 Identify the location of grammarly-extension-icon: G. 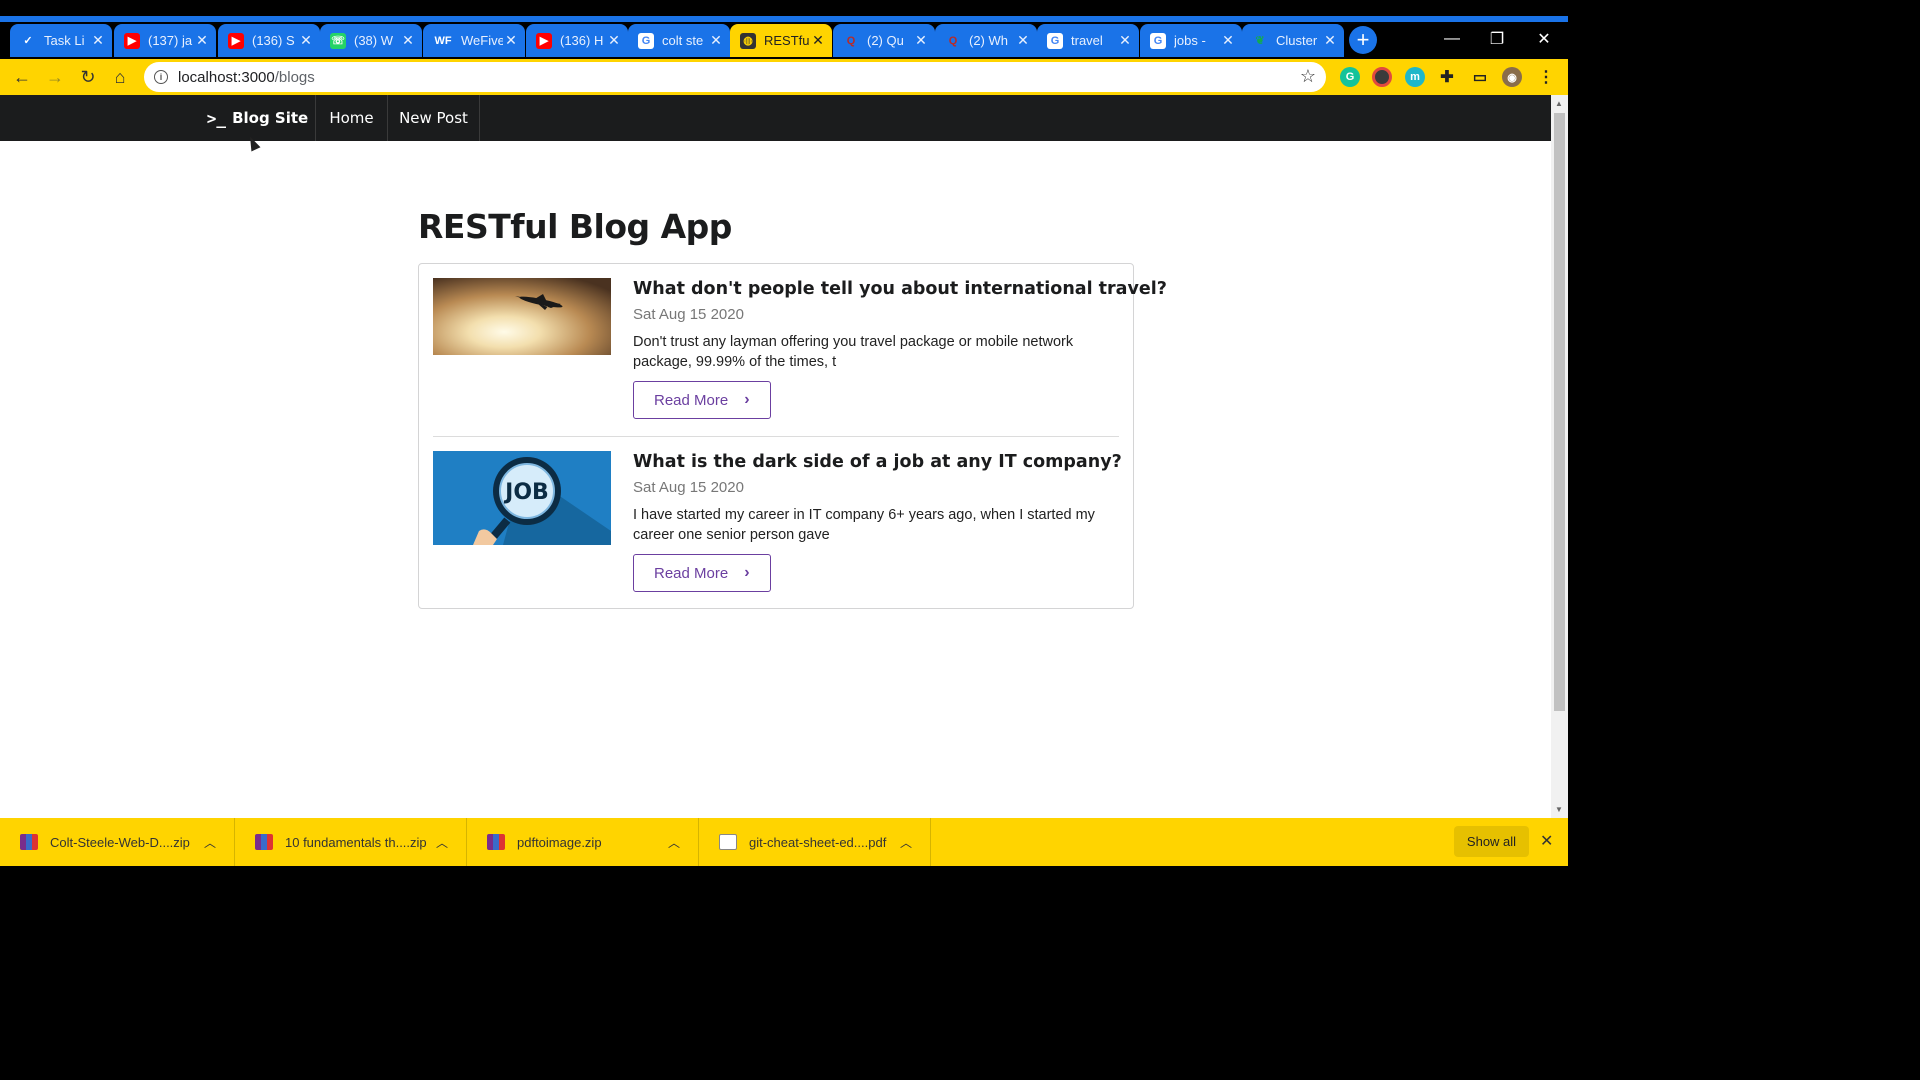
(1350, 77).